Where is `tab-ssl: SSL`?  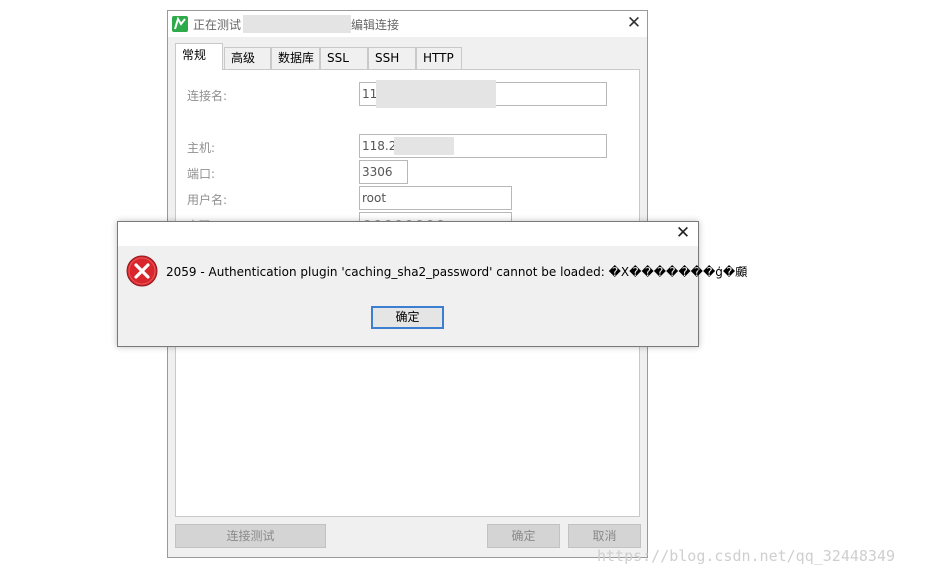 tab-ssl: SSL is located at coordinates (344, 58).